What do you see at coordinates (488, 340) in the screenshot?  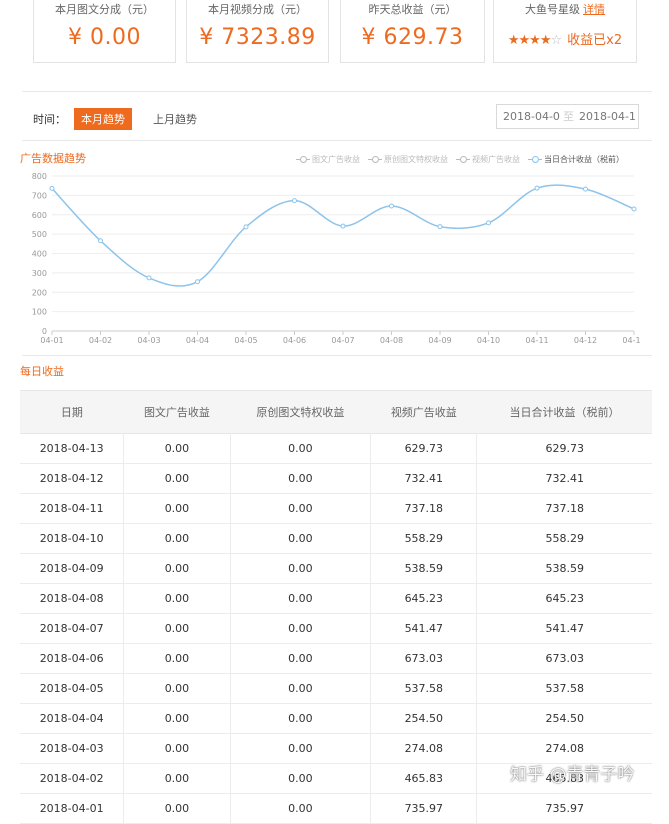 I see `x-tick-label: 04-10` at bounding box center [488, 340].